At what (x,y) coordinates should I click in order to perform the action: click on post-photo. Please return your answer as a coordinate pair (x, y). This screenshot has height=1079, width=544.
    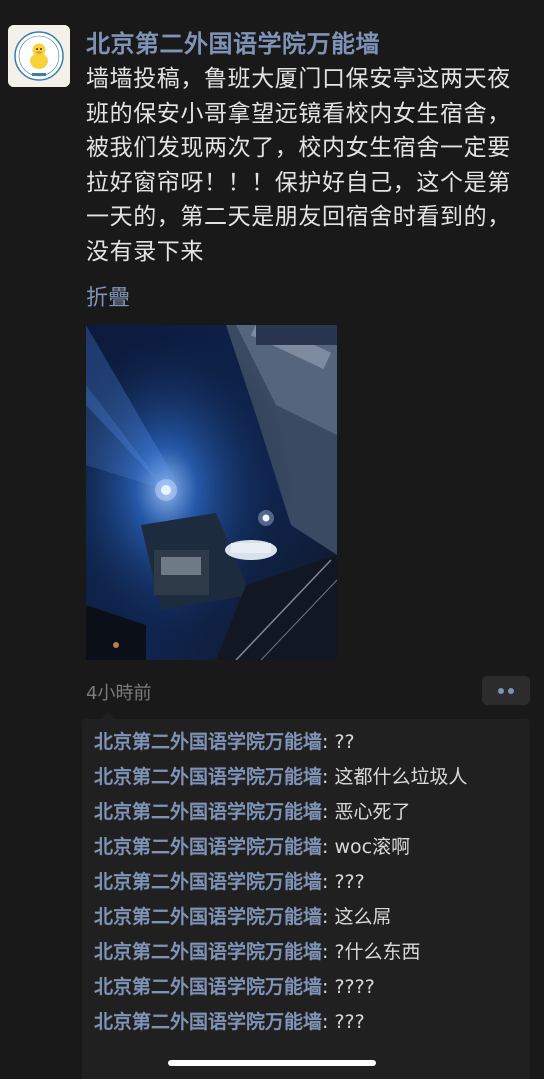
    Looking at the image, I should click on (211, 492).